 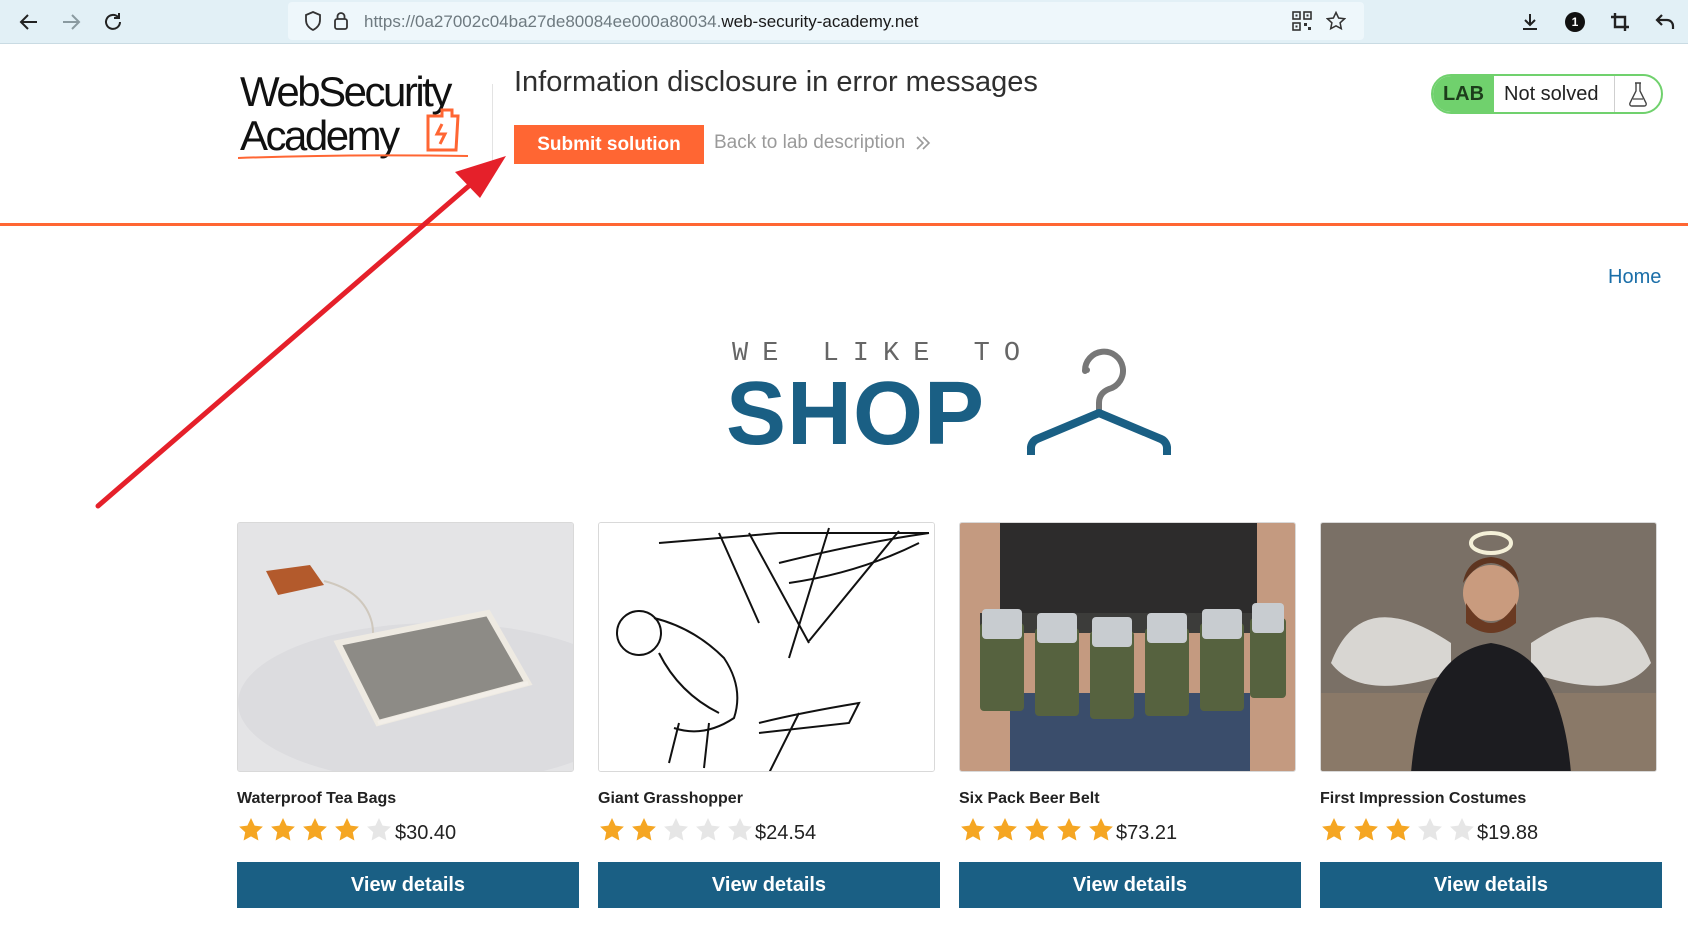 What do you see at coordinates (492, 126) in the screenshot?
I see `logo-divider` at bounding box center [492, 126].